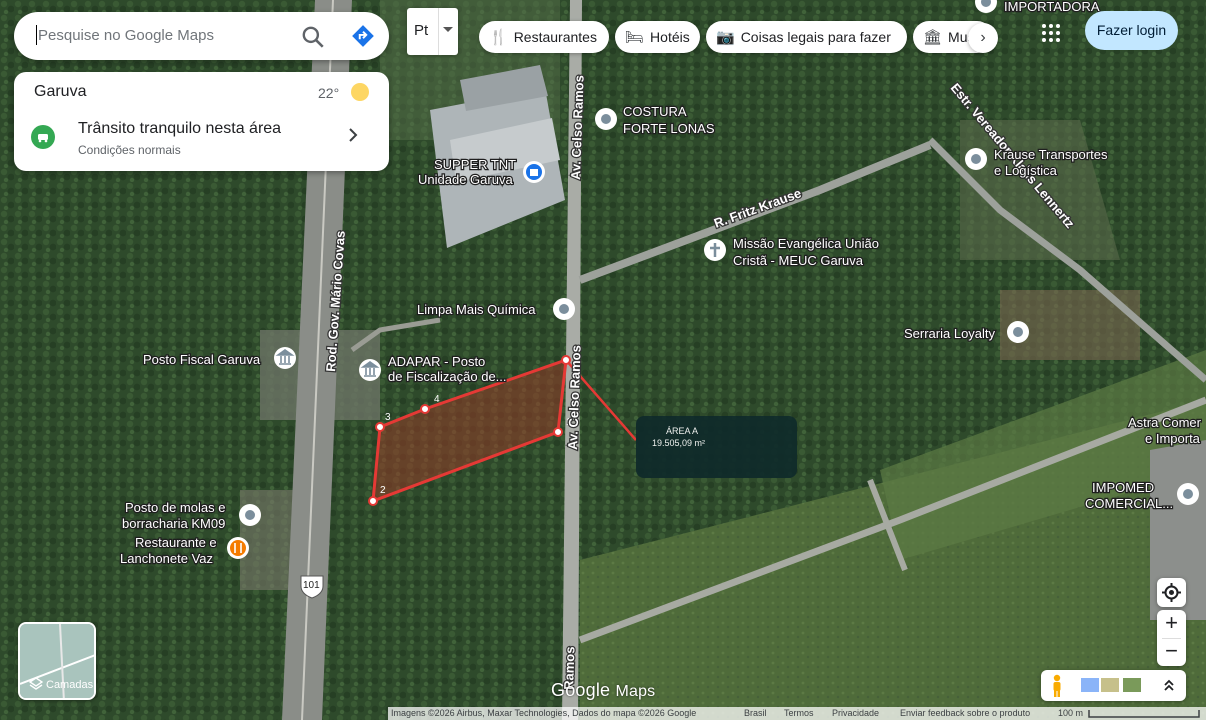 This screenshot has width=1206, height=720. What do you see at coordinates (1052, 7) in the screenshot?
I see `place-label: IMPORTADORA` at bounding box center [1052, 7].